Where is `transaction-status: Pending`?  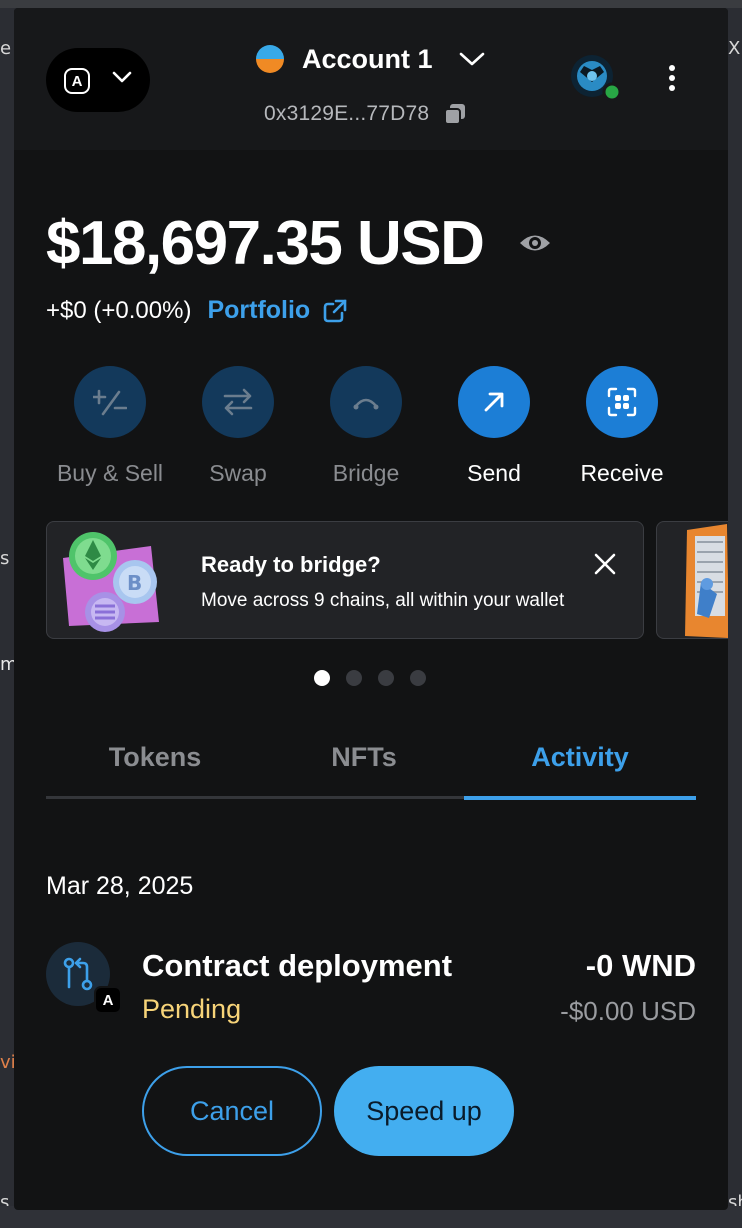
transaction-status: Pending is located at coordinates (192, 1009).